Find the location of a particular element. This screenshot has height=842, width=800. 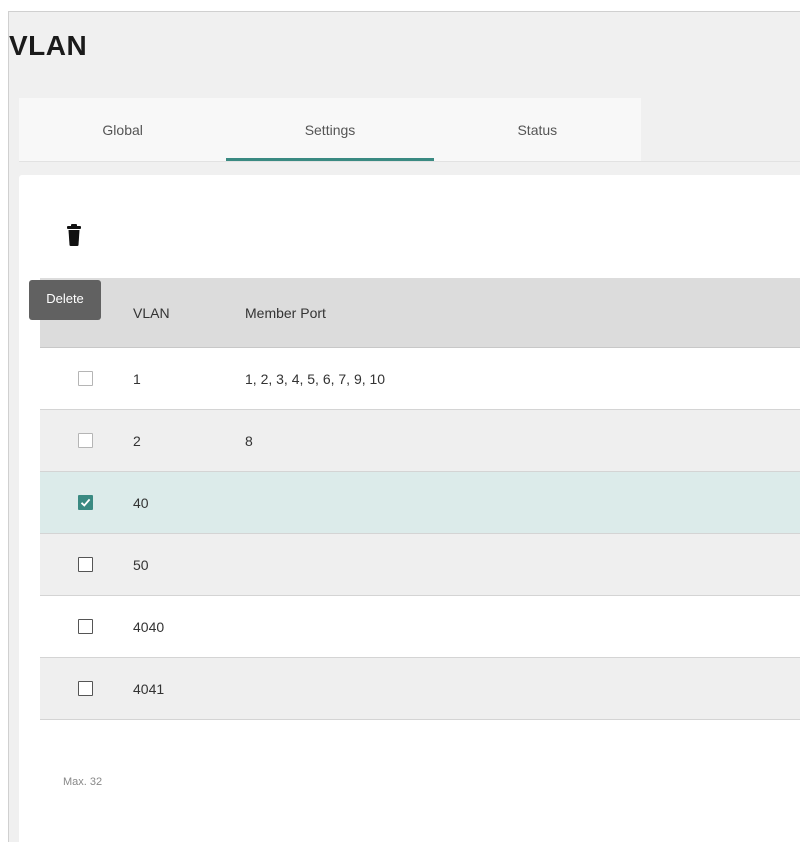

delete-button is located at coordinates (74, 235).